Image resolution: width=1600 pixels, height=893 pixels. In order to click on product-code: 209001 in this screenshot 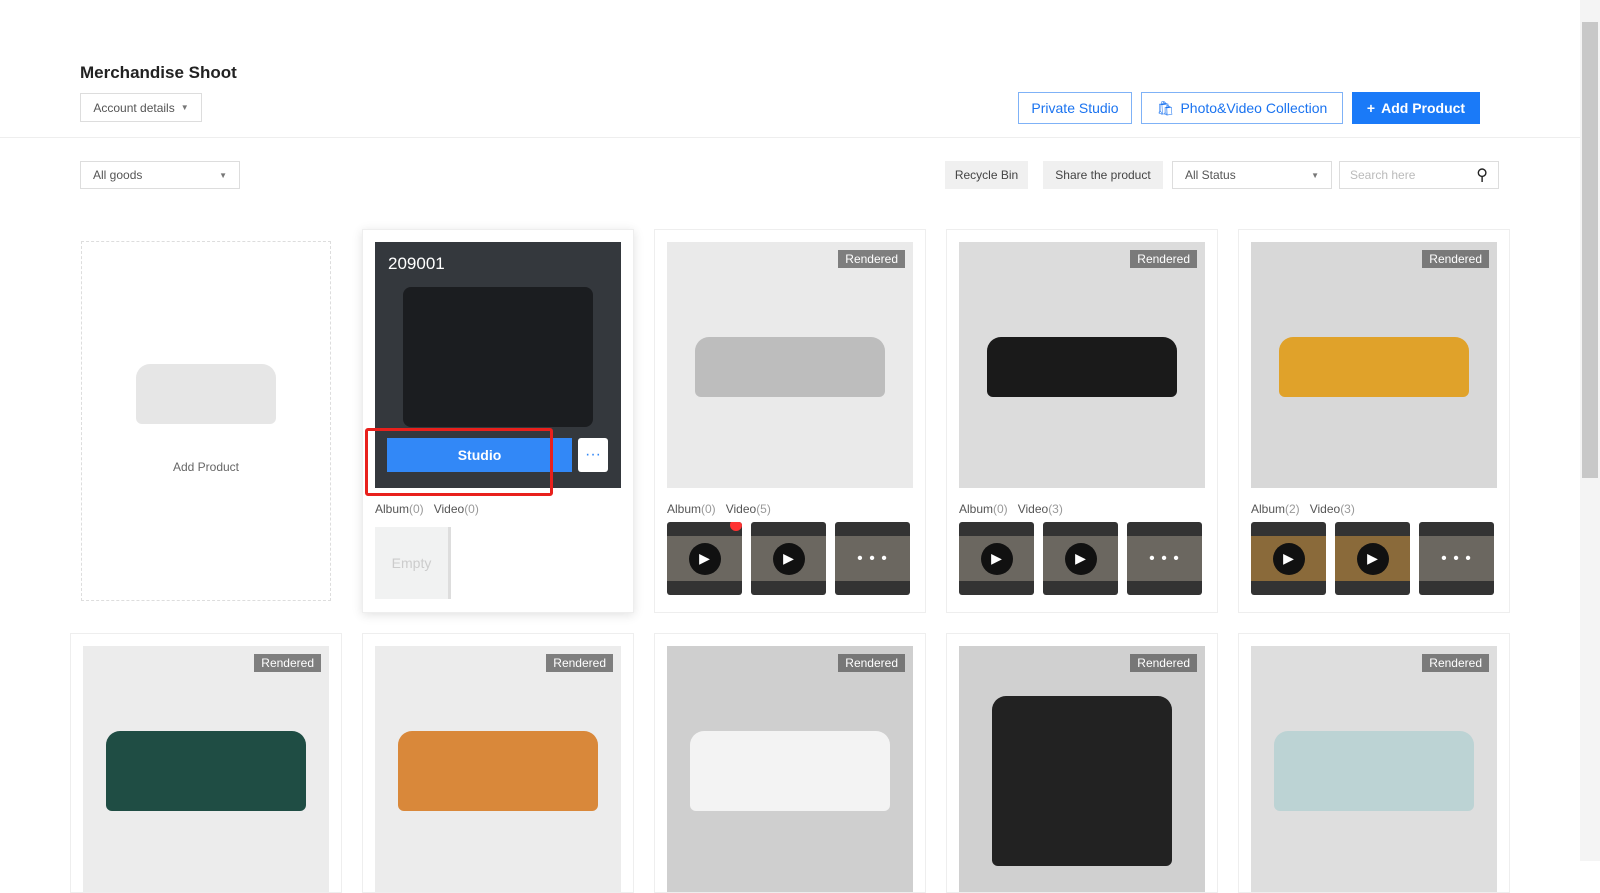, I will do `click(416, 263)`.